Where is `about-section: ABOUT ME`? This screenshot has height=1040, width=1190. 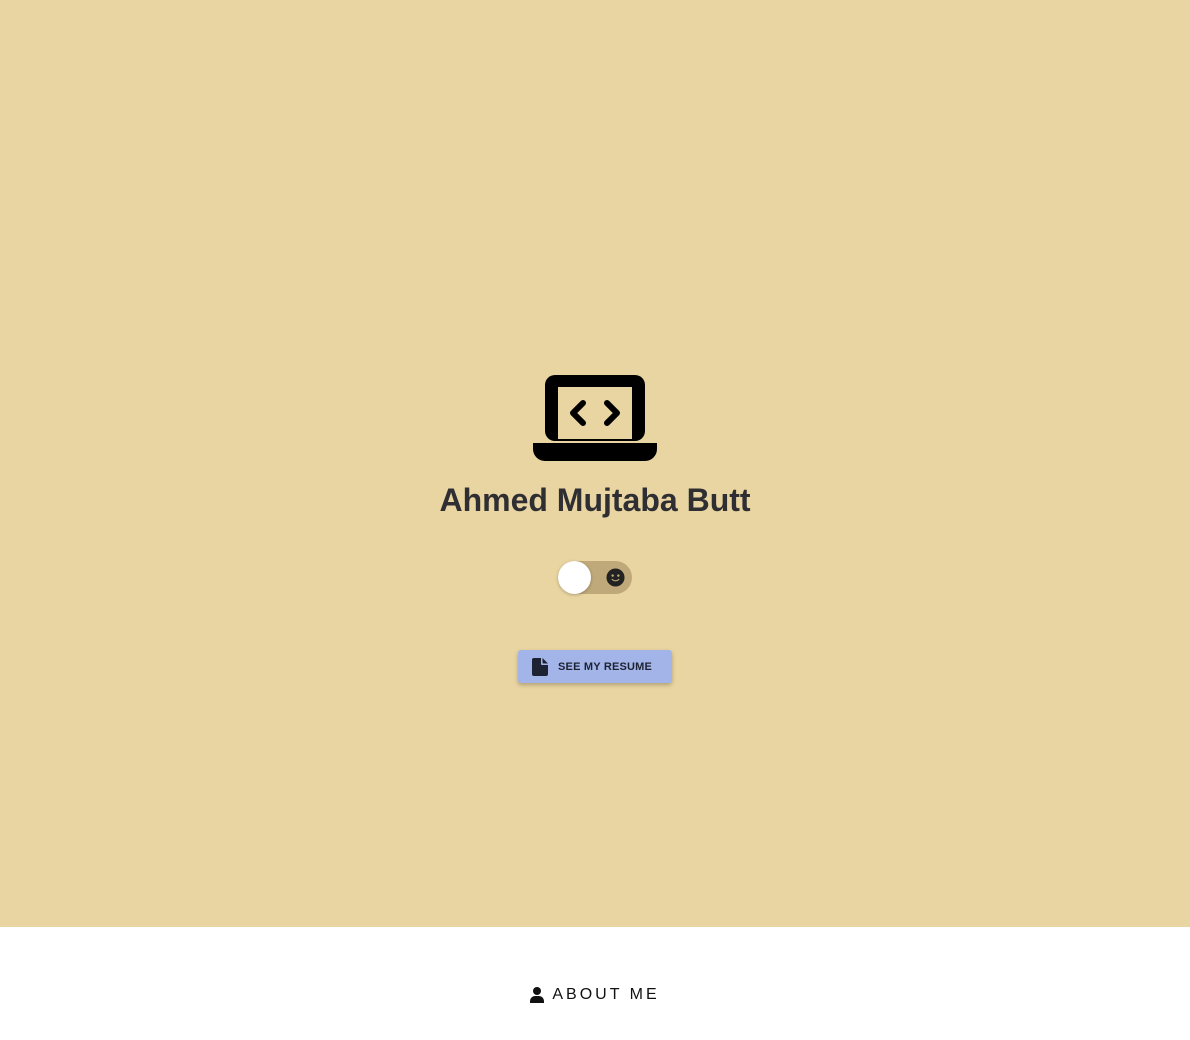 about-section: ABOUT ME is located at coordinates (595, 983).